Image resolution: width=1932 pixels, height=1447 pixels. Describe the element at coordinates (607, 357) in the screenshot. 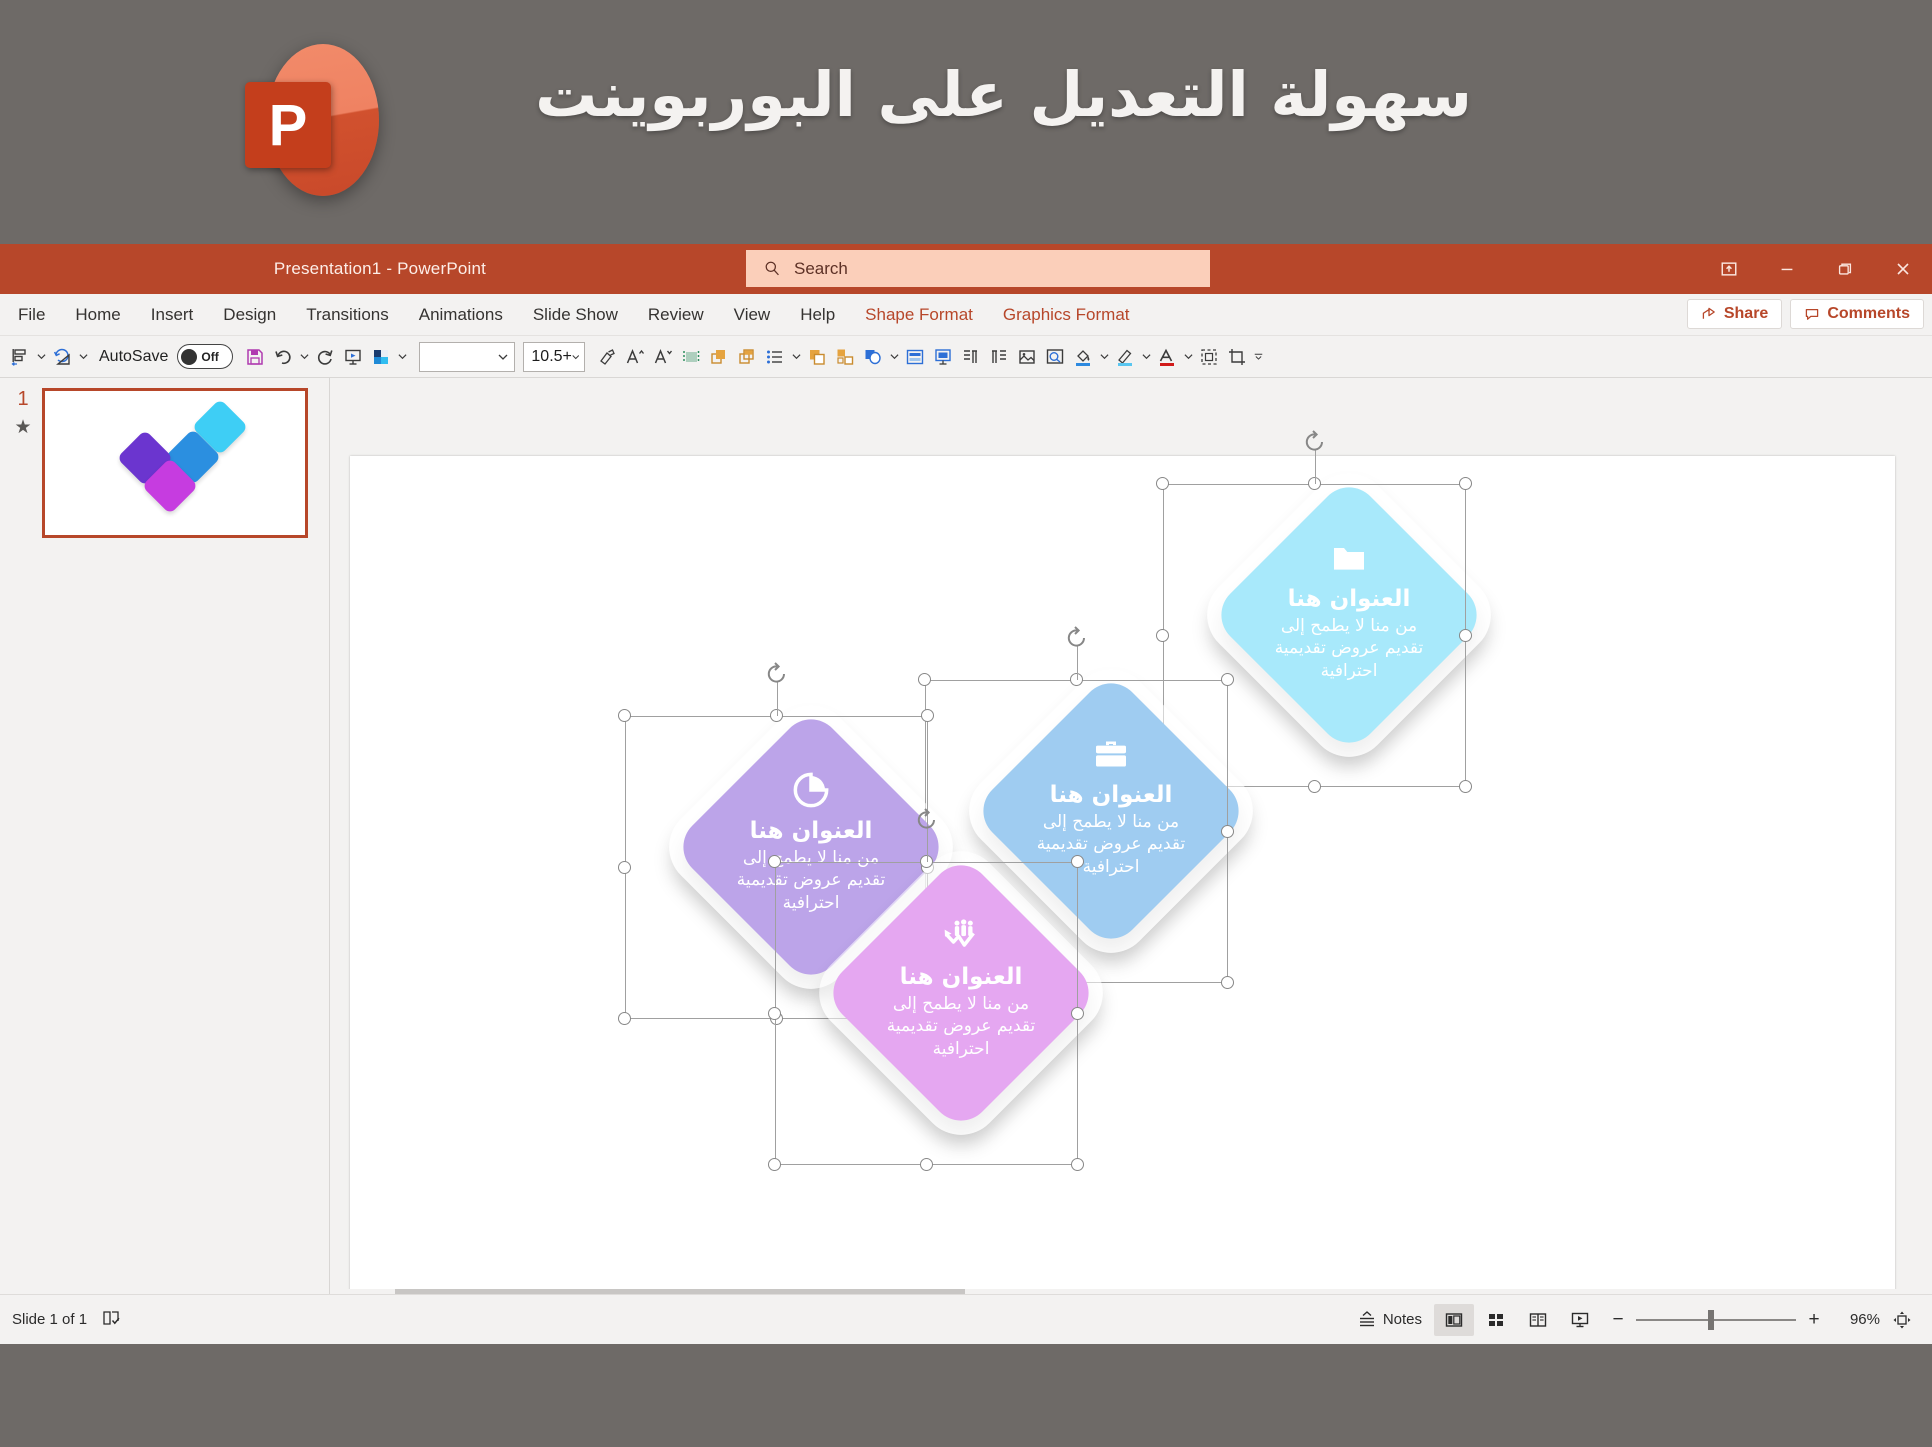

I see `format-painter-icon` at that location.